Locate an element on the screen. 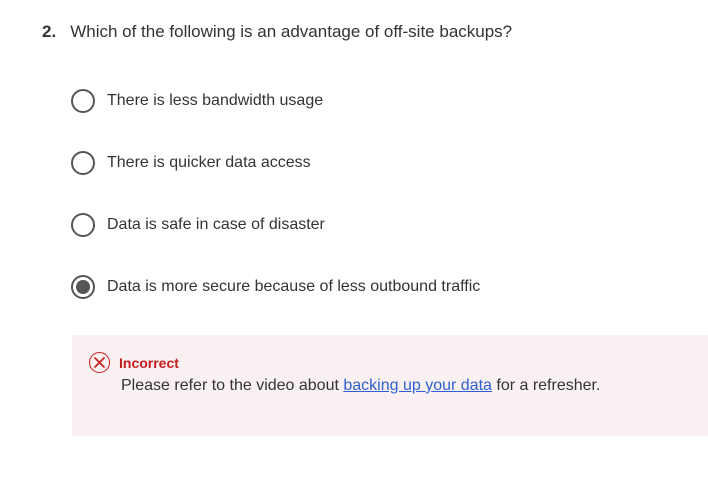 This screenshot has width=708, height=484. video-link: backing up your data is located at coordinates (417, 385).